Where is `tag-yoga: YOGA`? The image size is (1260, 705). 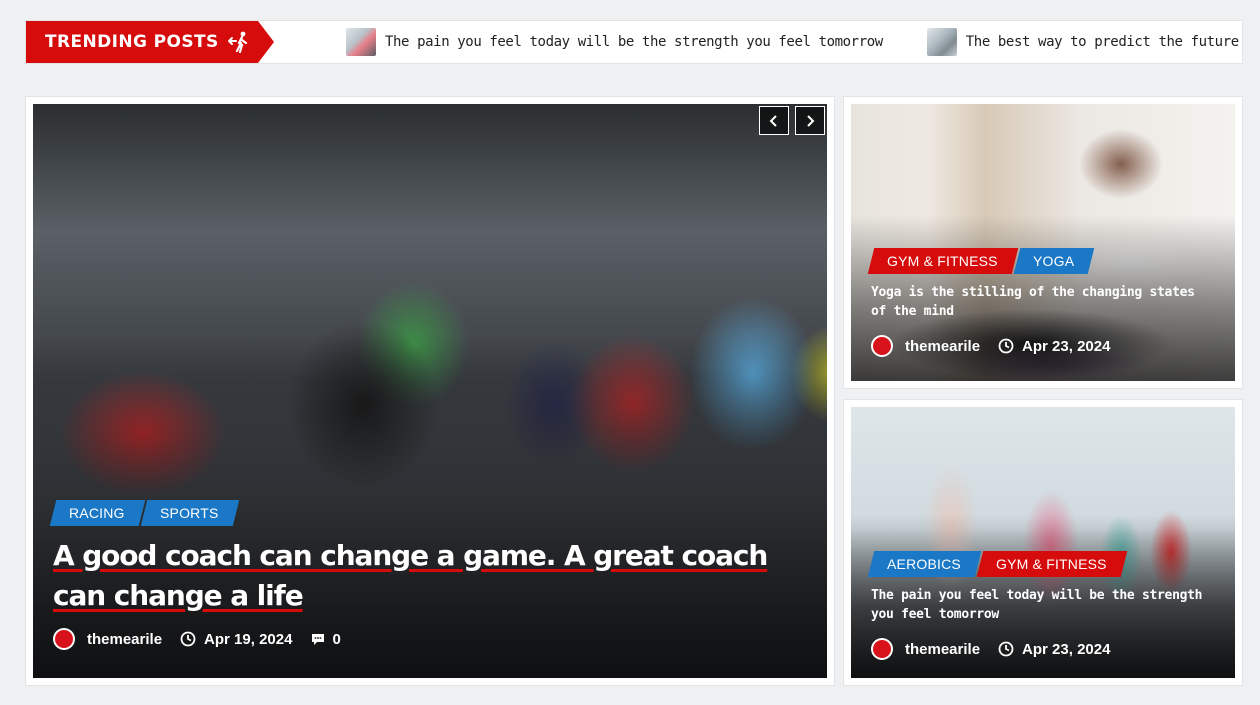
tag-yoga: YOGA is located at coordinates (1054, 261).